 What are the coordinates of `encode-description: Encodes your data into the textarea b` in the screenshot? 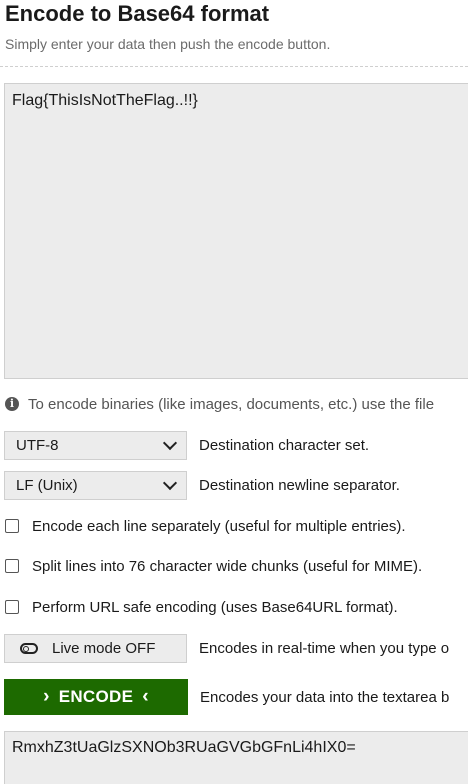 It's located at (325, 697).